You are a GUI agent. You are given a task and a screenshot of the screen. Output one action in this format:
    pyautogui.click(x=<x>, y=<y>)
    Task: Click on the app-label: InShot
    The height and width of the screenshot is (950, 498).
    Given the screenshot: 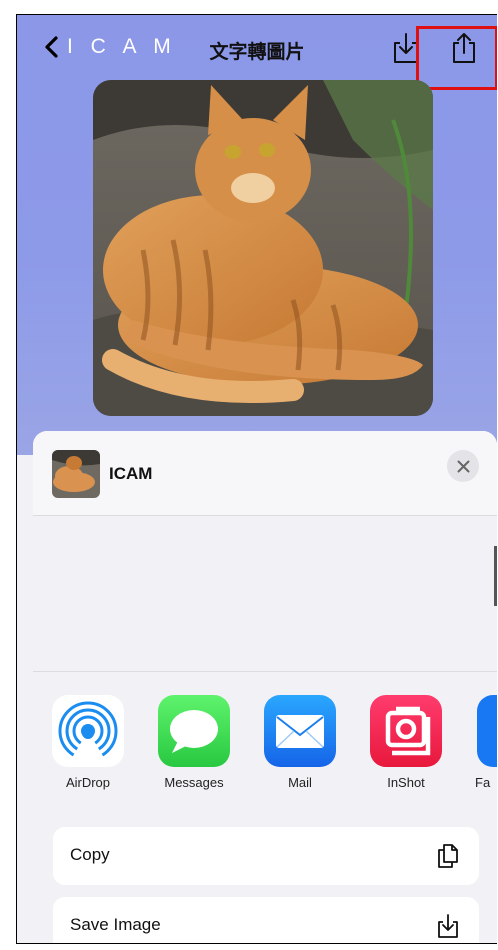 What is the action you would take?
    pyautogui.click(x=406, y=782)
    